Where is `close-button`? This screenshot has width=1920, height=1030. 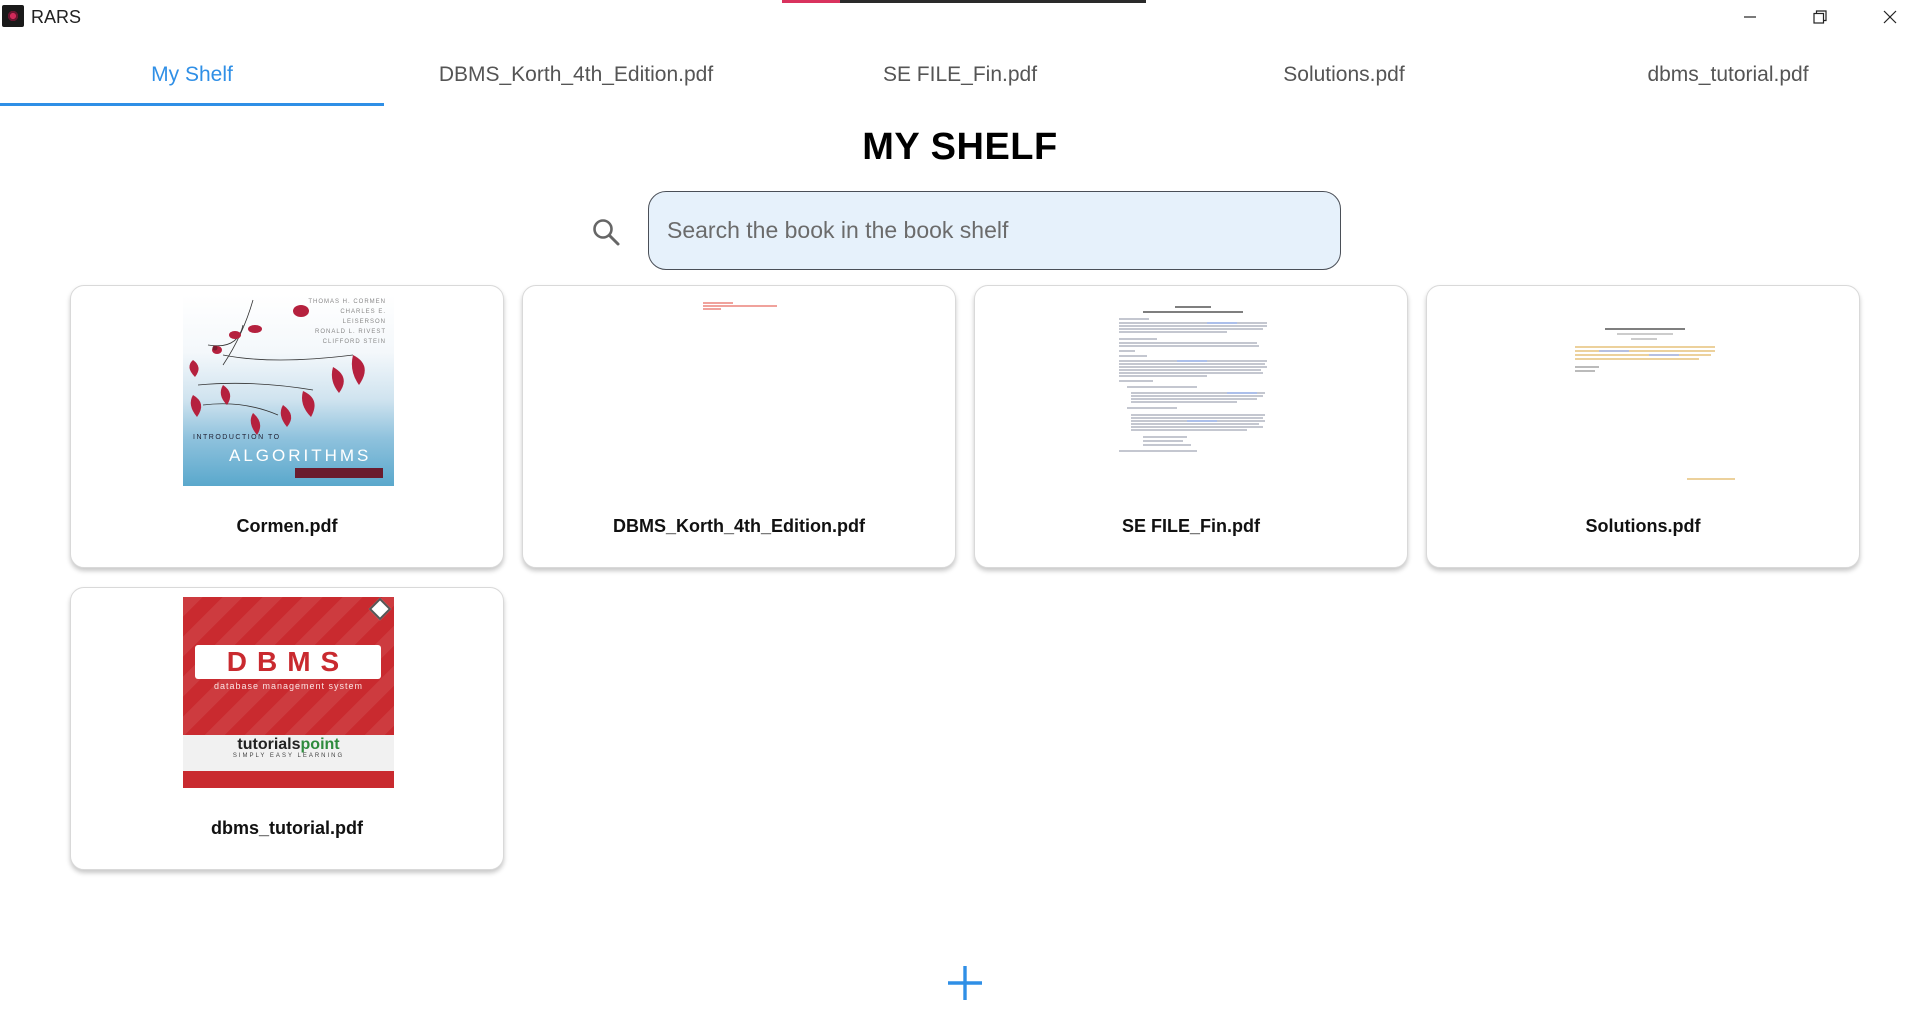 close-button is located at coordinates (1887, 17).